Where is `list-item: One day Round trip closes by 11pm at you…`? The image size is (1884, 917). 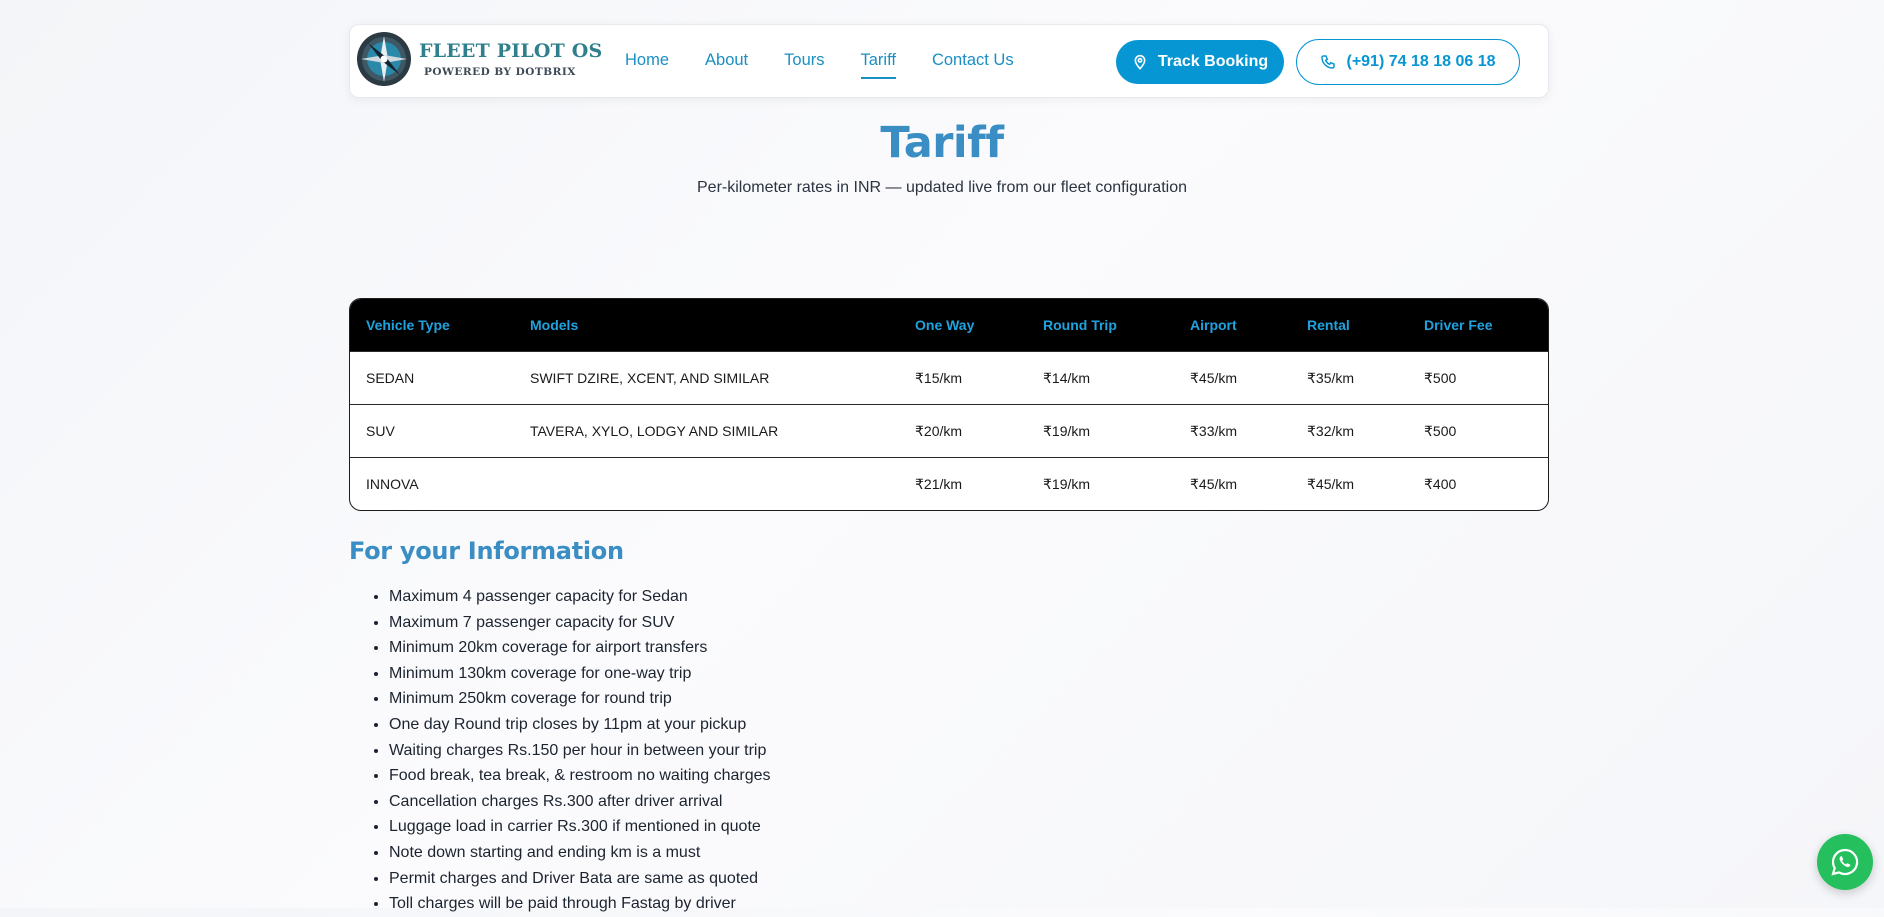 list-item: One day Round trip closes by 11pm at you… is located at coordinates (580, 725).